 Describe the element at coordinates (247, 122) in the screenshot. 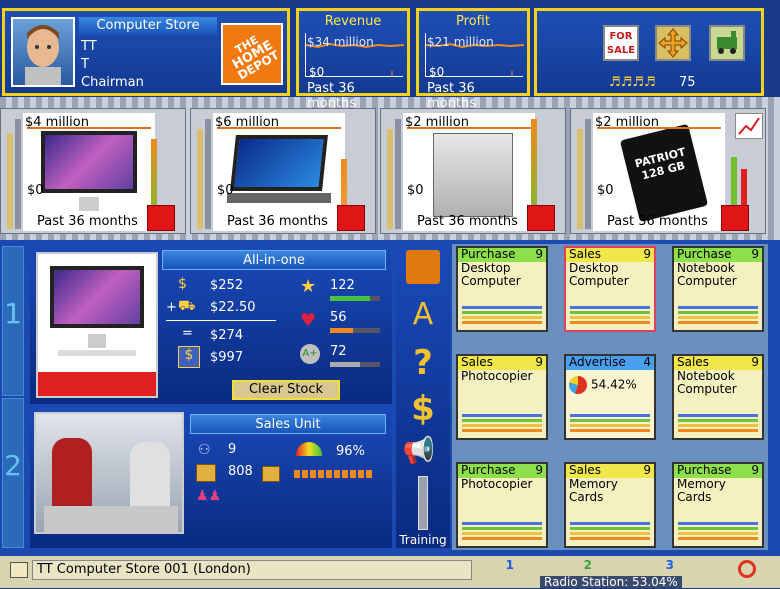

I see `product-max-label: $6 million` at that location.